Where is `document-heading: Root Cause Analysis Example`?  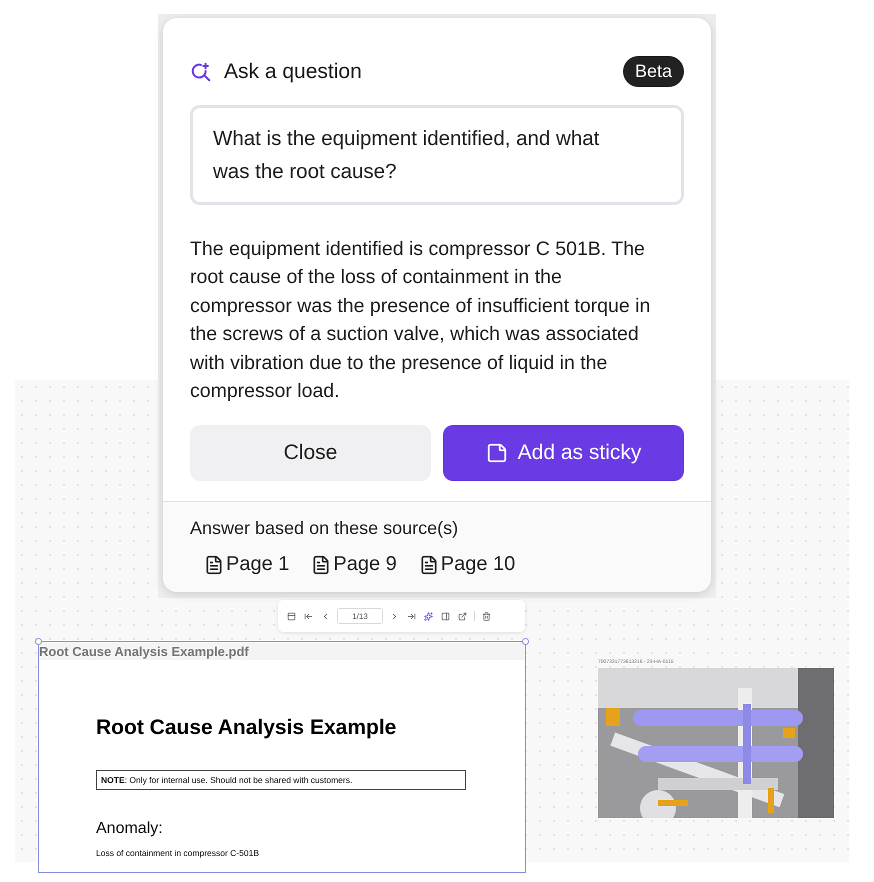 document-heading: Root Cause Analysis Example is located at coordinates (247, 728).